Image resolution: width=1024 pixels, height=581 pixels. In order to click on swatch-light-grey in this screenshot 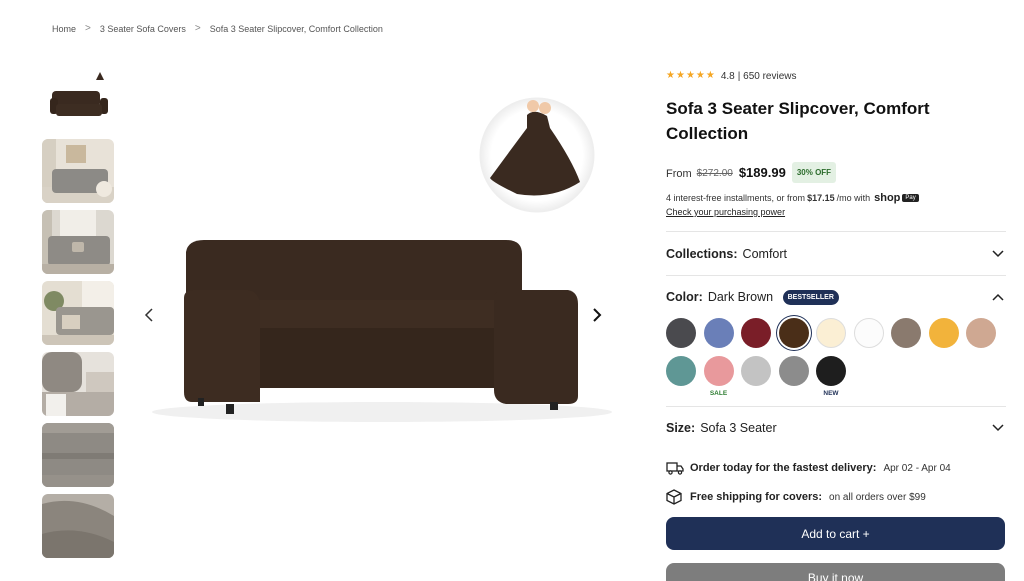, I will do `click(756, 377)`.